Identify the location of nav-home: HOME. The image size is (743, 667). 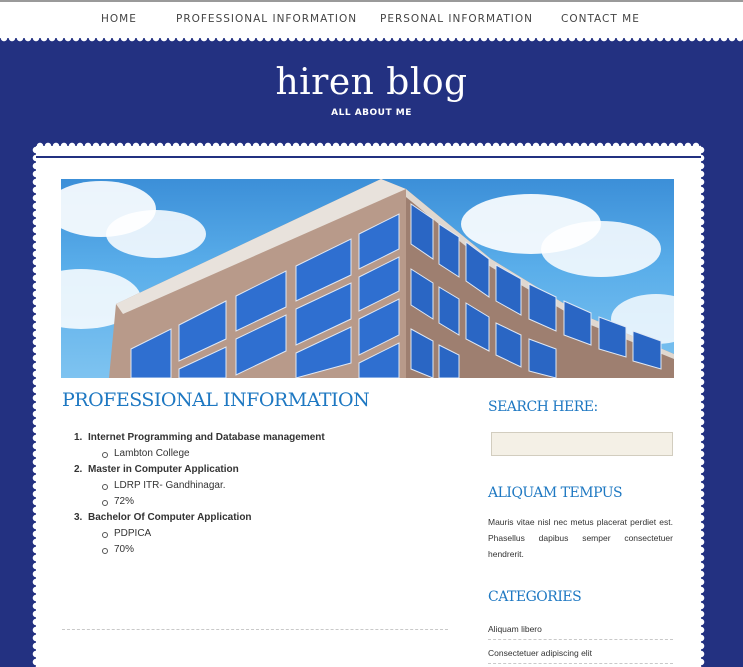
(119, 19).